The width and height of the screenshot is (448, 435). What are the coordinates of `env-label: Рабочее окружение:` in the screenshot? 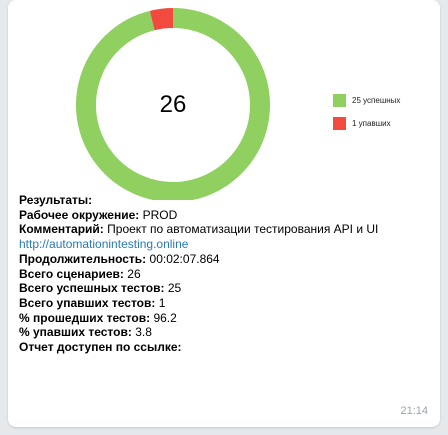 It's located at (79, 214).